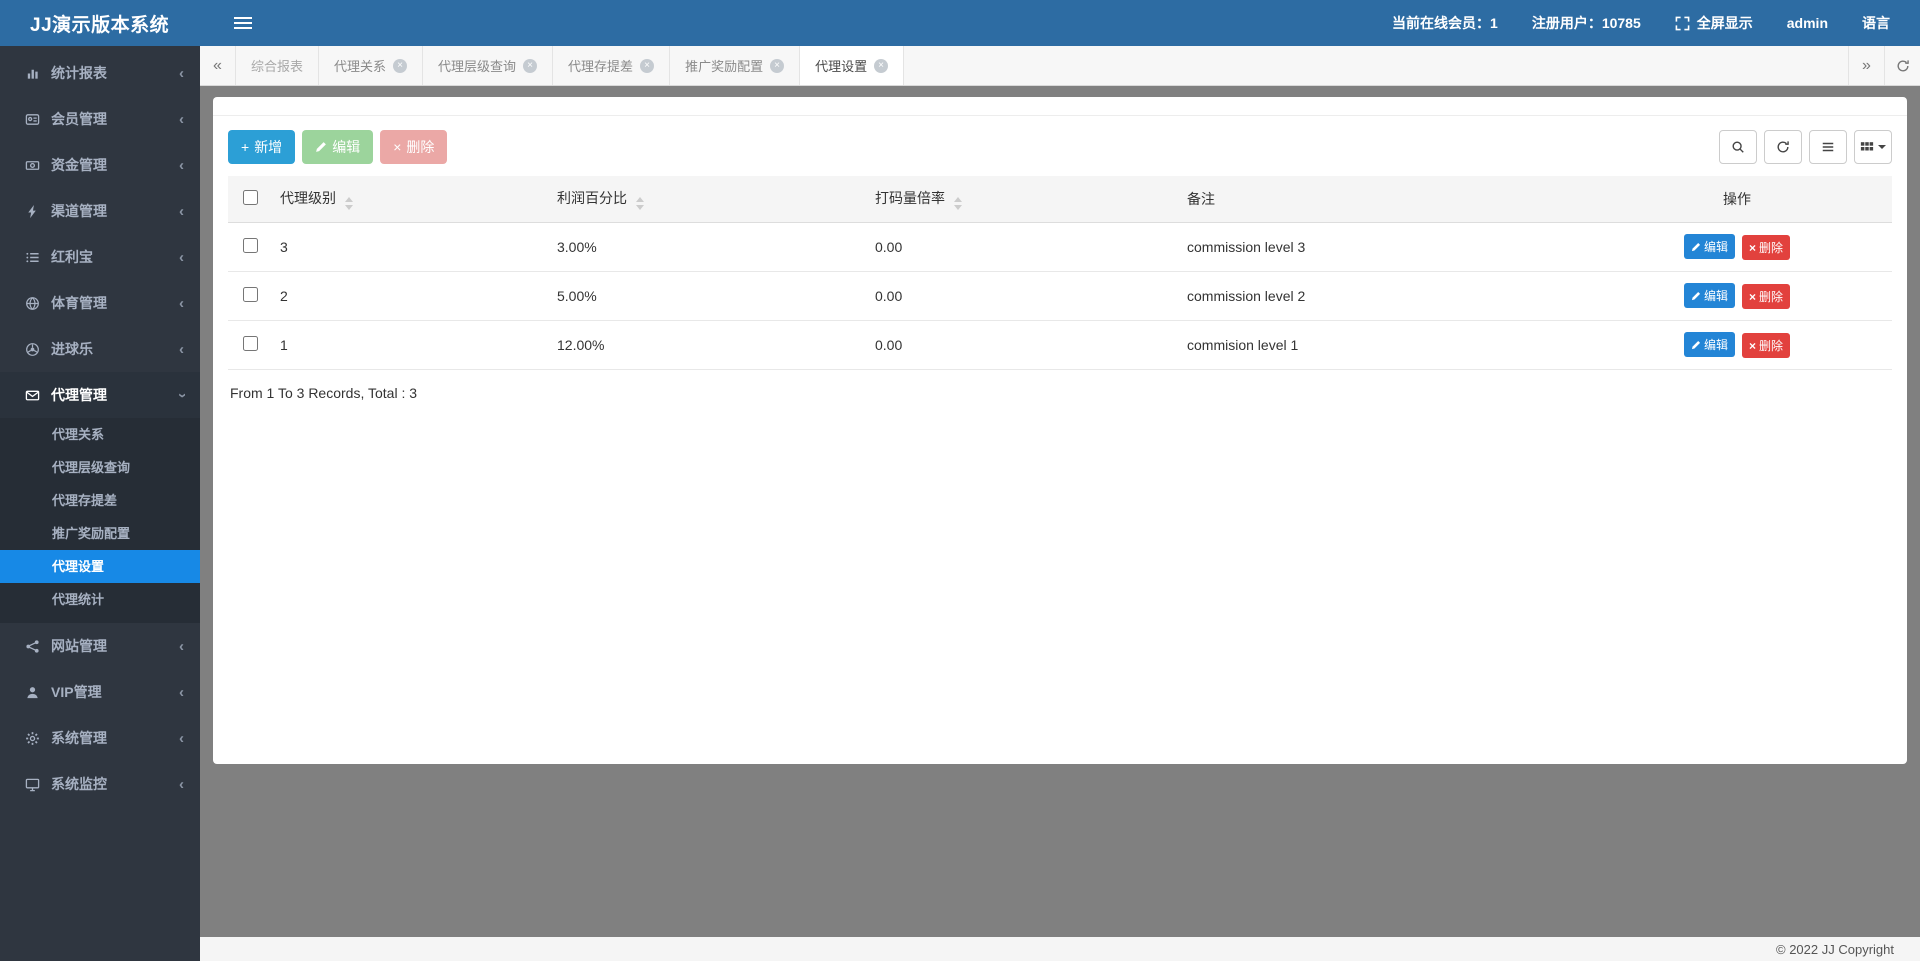 The height and width of the screenshot is (961, 1920). What do you see at coordinates (1867, 146) in the screenshot?
I see `columns-grid-icon` at bounding box center [1867, 146].